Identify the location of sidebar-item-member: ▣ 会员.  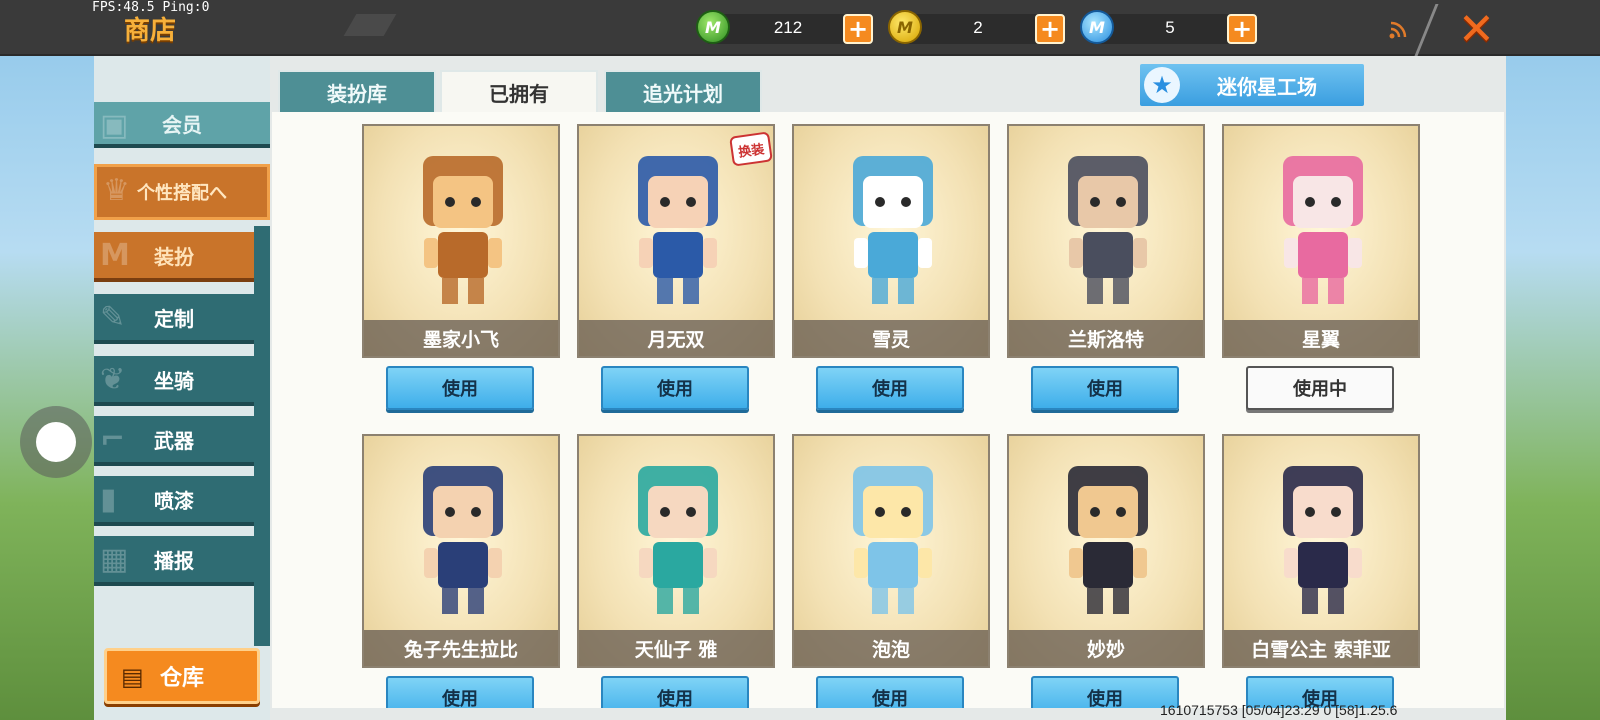
(182, 125).